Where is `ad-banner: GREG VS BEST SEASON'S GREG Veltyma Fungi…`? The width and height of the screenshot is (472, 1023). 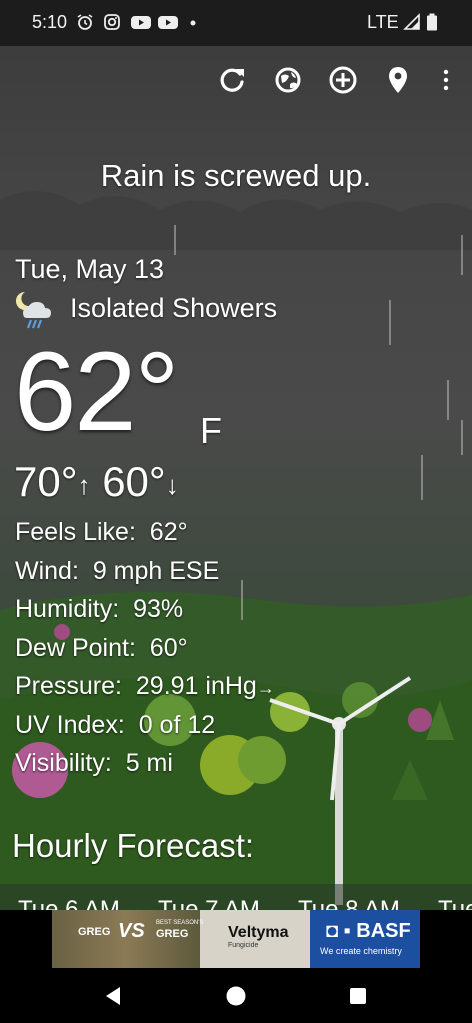 ad-banner: GREG VS BEST SEASON'S GREG Veltyma Fungi… is located at coordinates (236, 939).